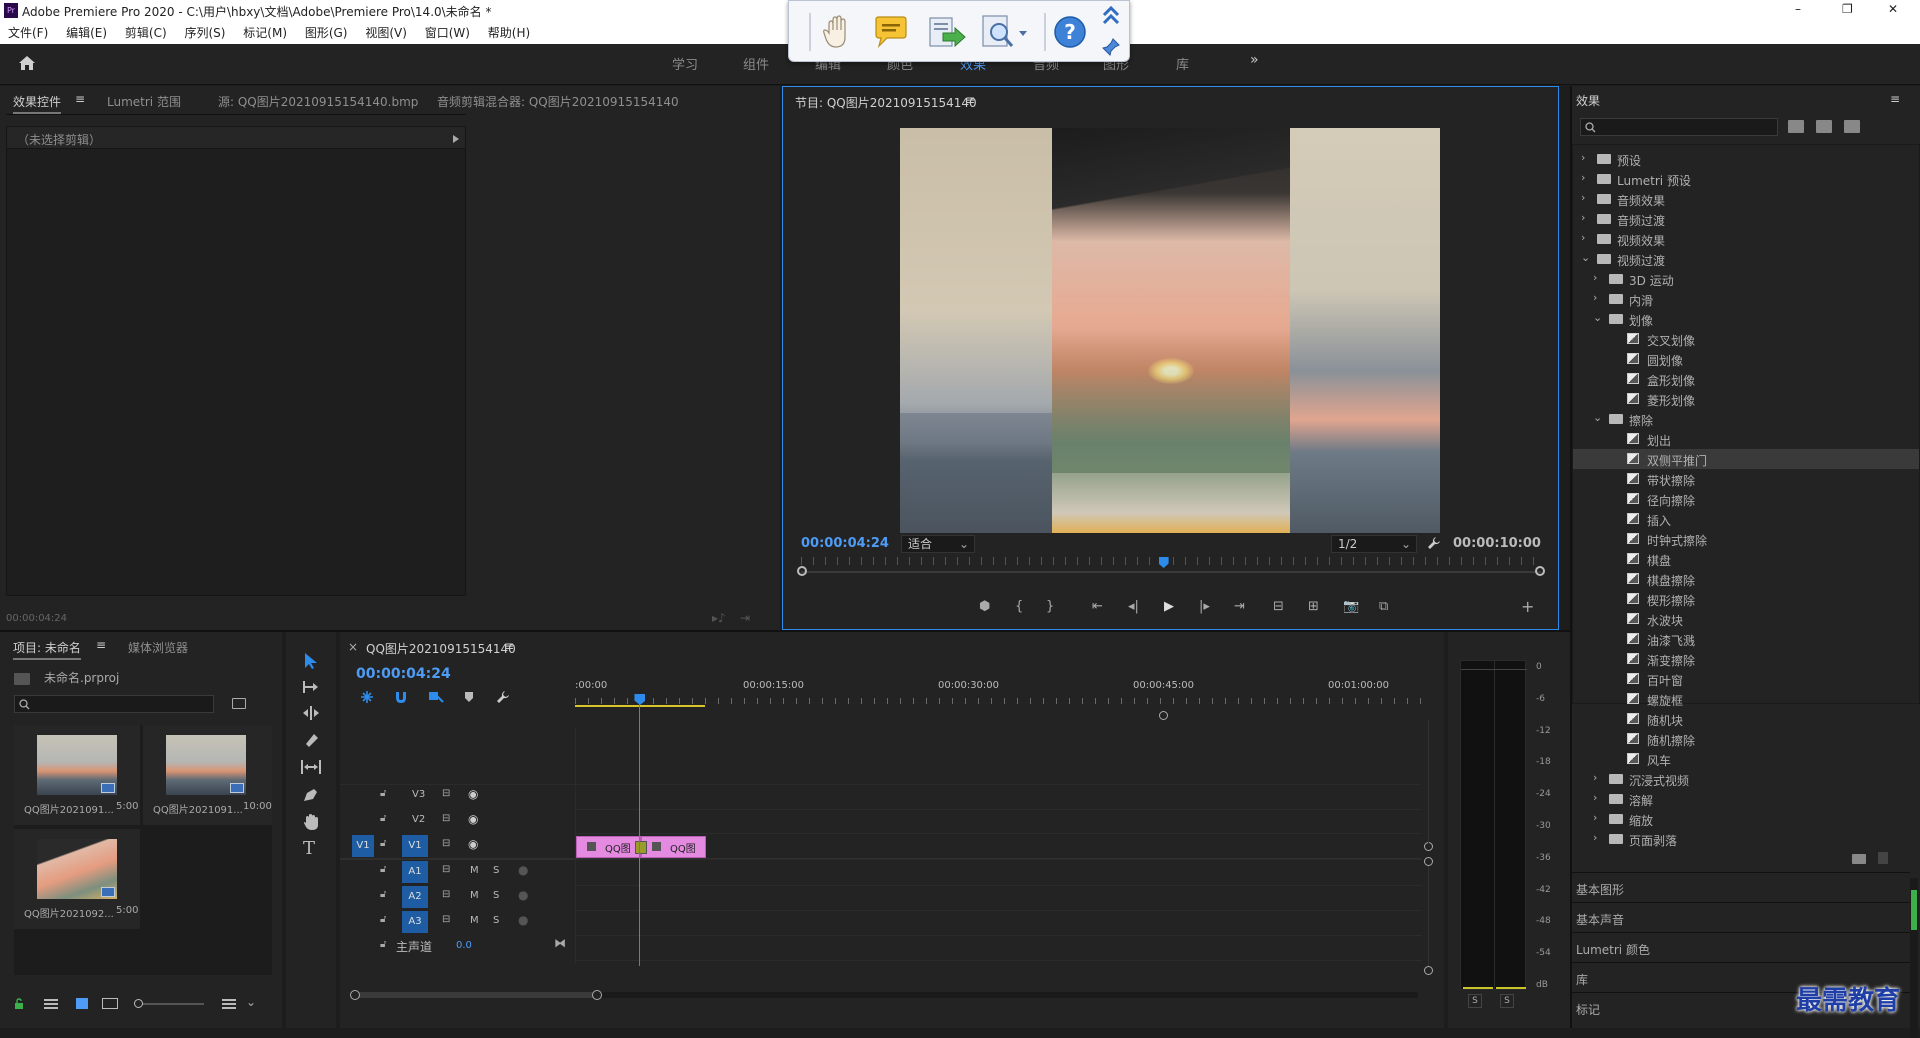  What do you see at coordinates (756, 63) in the screenshot?
I see `workspace-assembly: 组件` at bounding box center [756, 63].